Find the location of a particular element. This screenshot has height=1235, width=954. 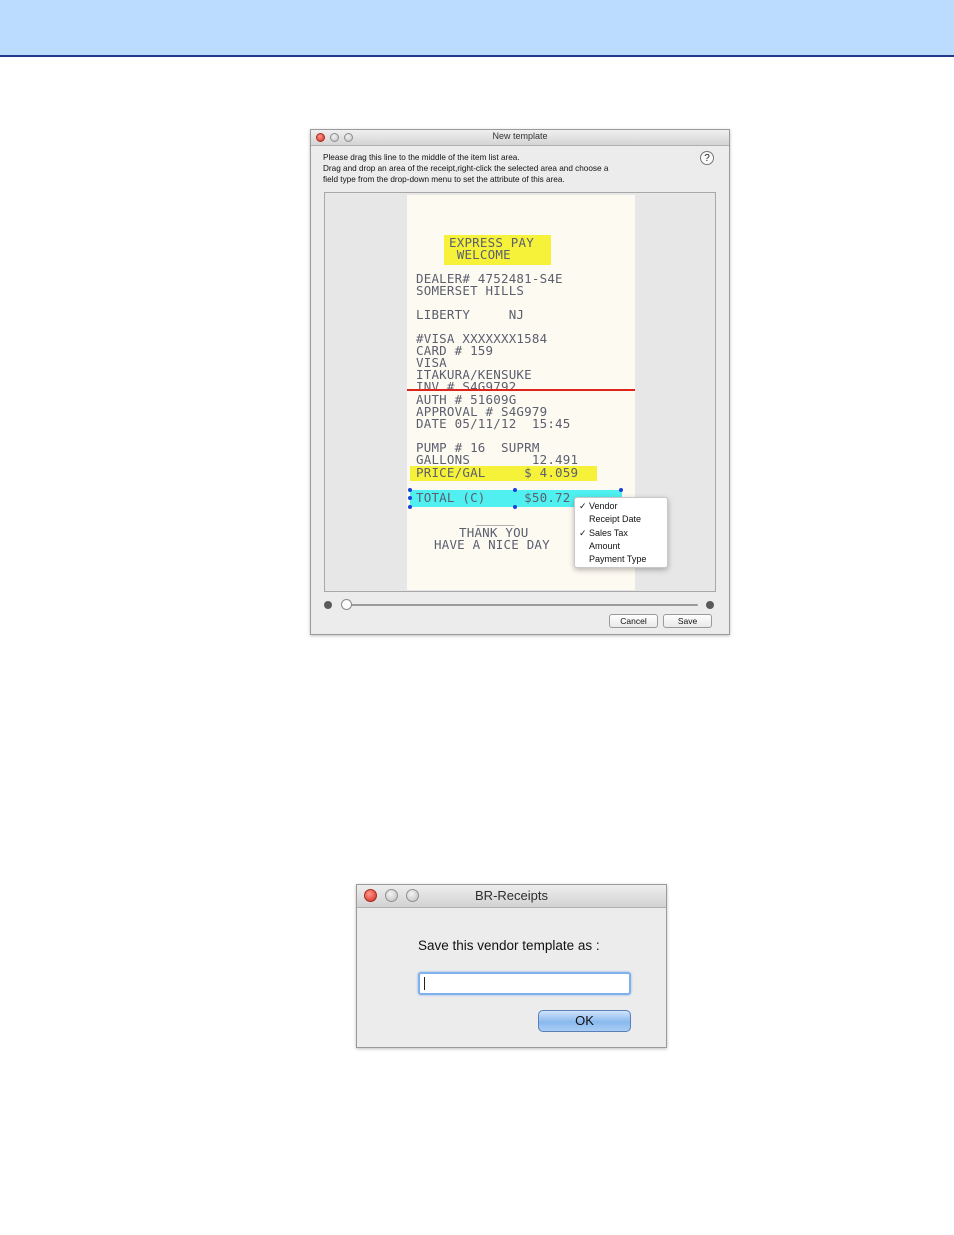

zoom-slider-knob is located at coordinates (346, 604).